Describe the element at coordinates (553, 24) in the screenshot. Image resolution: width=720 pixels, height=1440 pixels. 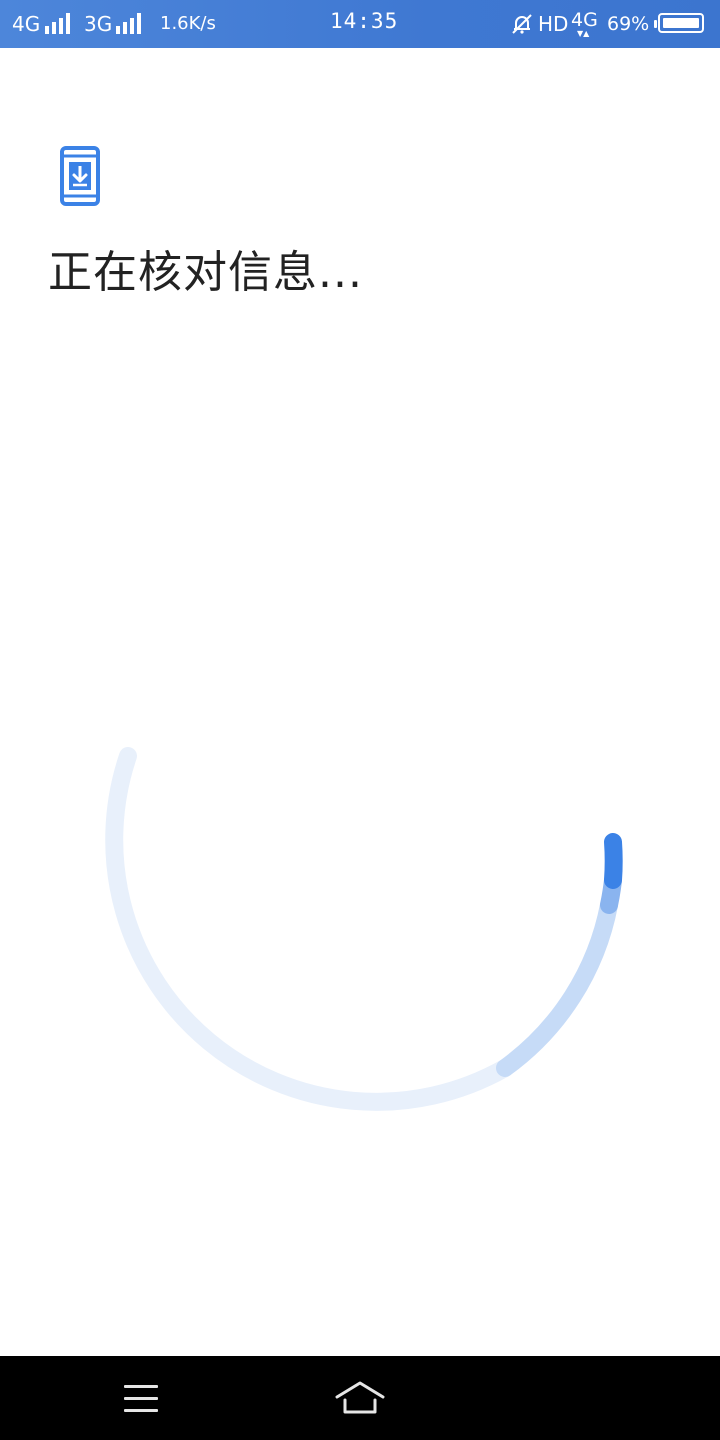
I see `hd-indicator: HD` at that location.